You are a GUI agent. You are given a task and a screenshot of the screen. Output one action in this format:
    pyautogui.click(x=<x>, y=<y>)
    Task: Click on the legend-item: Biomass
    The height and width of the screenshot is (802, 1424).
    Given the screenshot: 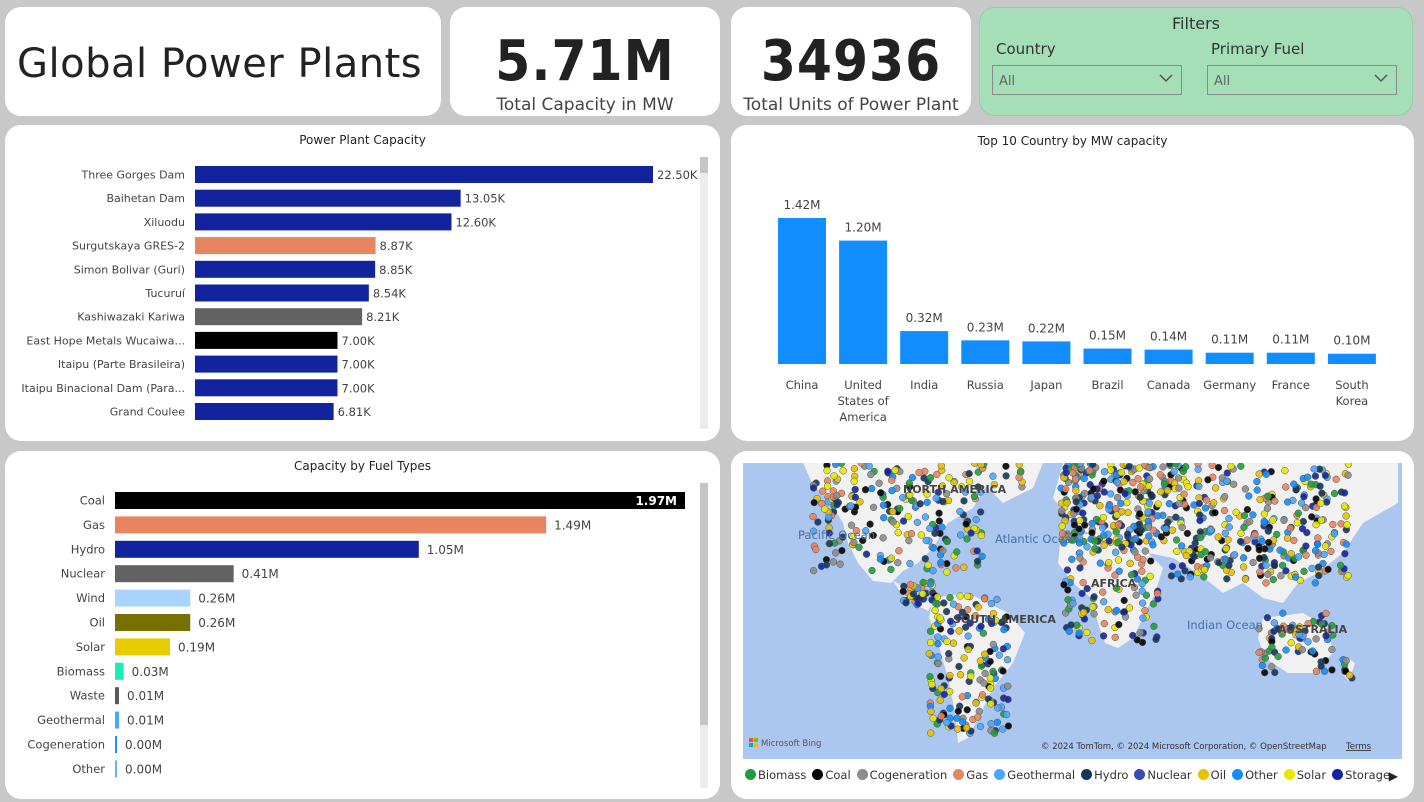 What is the action you would take?
    pyautogui.click(x=775, y=775)
    